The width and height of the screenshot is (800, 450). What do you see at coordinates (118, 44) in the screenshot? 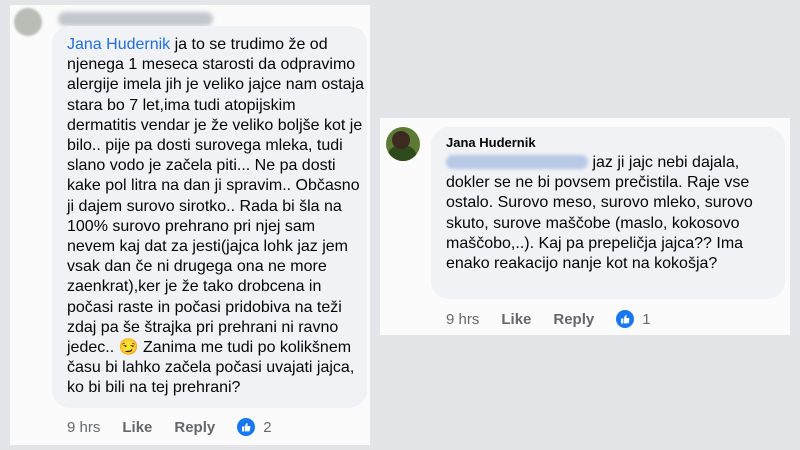
I see `mention-link: Jana Hudernik` at bounding box center [118, 44].